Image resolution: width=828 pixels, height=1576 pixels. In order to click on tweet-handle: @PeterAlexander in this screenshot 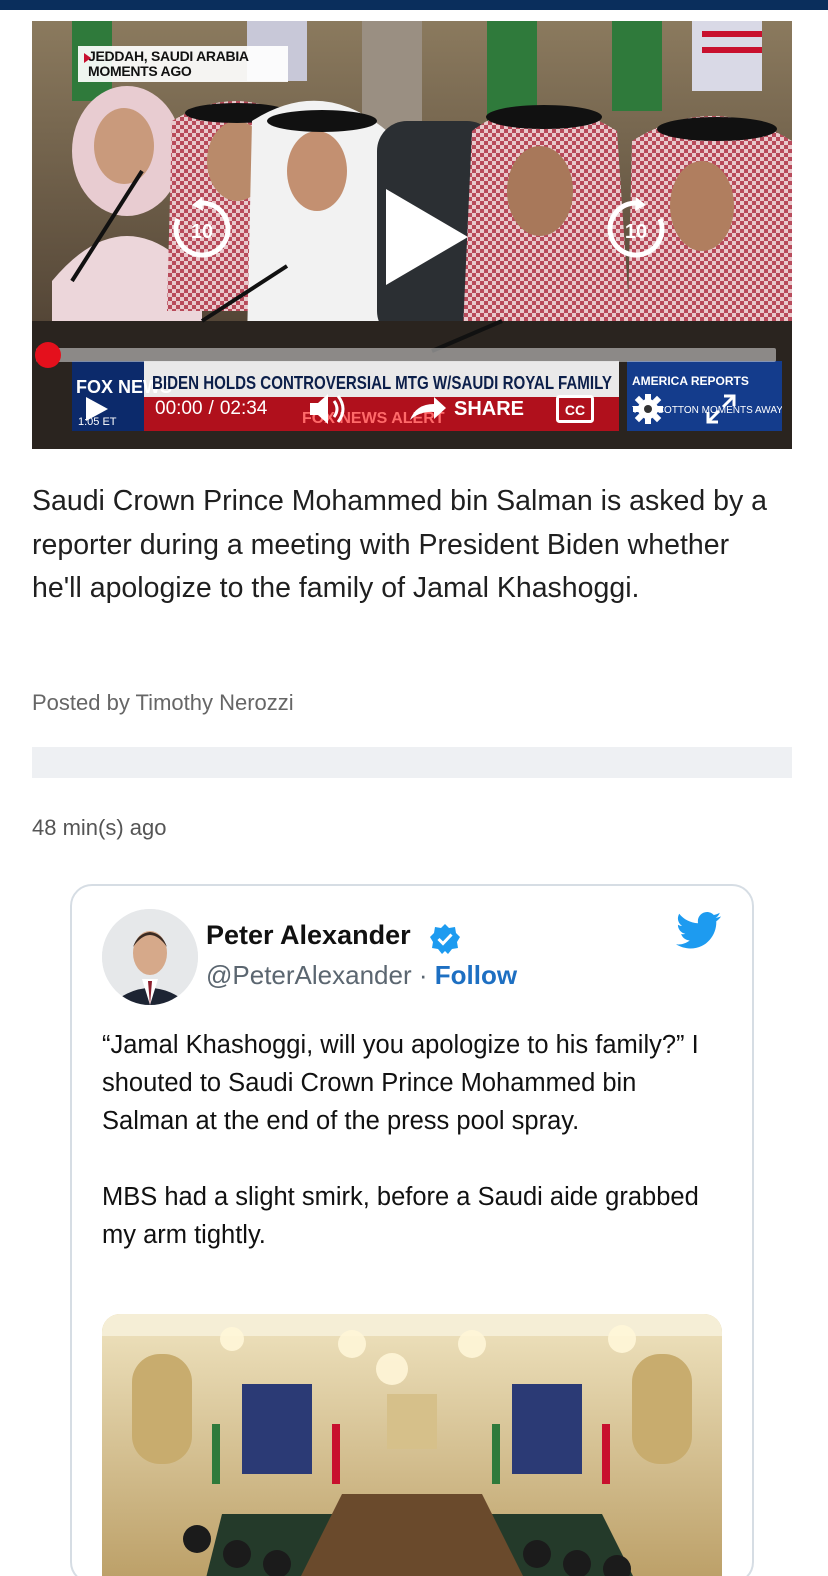, I will do `click(309, 975)`.